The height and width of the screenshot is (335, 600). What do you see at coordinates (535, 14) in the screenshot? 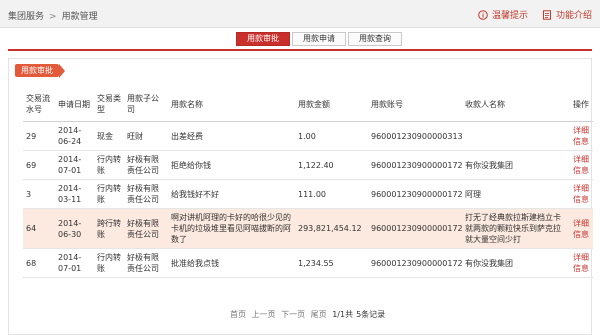
I see `top-actions: 温馨提示 功能介绍` at bounding box center [535, 14].